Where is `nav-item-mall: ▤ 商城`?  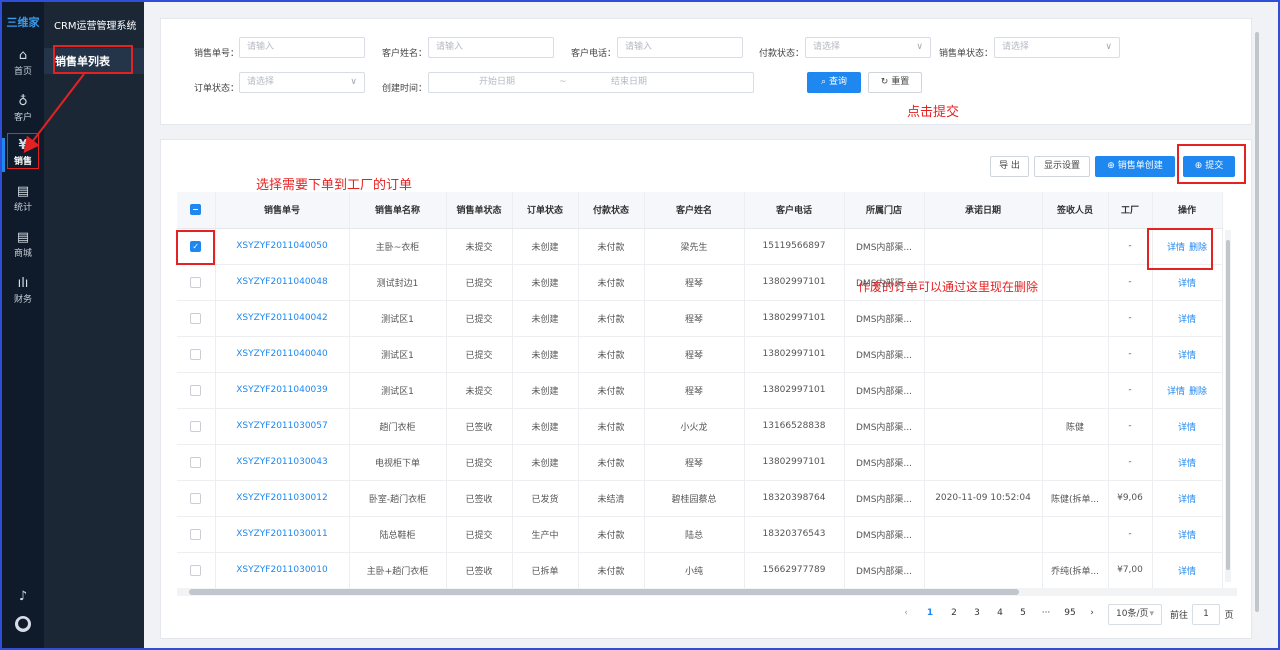 nav-item-mall: ▤ 商城 is located at coordinates (23, 248).